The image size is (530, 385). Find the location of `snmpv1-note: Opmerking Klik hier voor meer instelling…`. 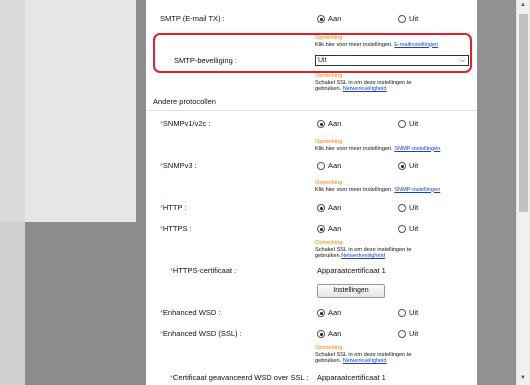

snmpv1-note: Opmerking Klik hier voor meer instelling… is located at coordinates (378, 145).